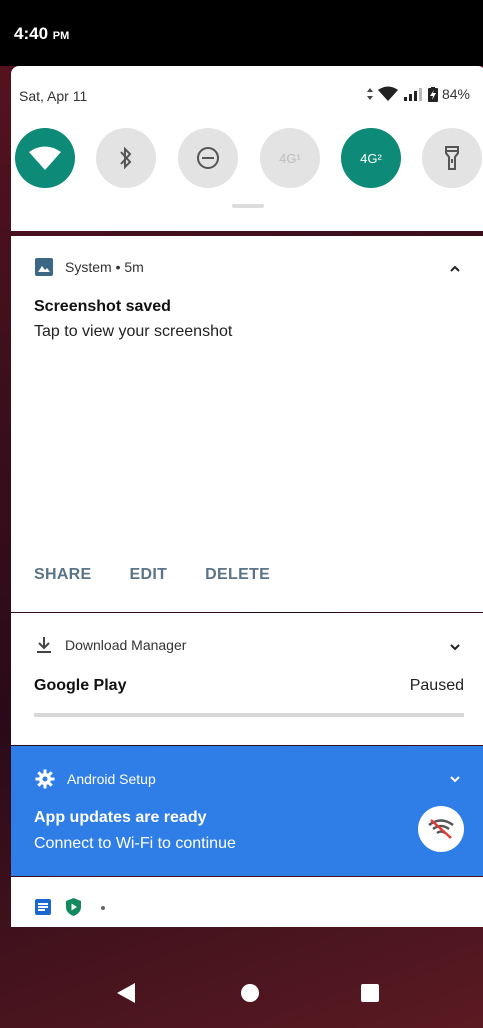  I want to click on 4g-sim2-tile: 4G², so click(371, 158).